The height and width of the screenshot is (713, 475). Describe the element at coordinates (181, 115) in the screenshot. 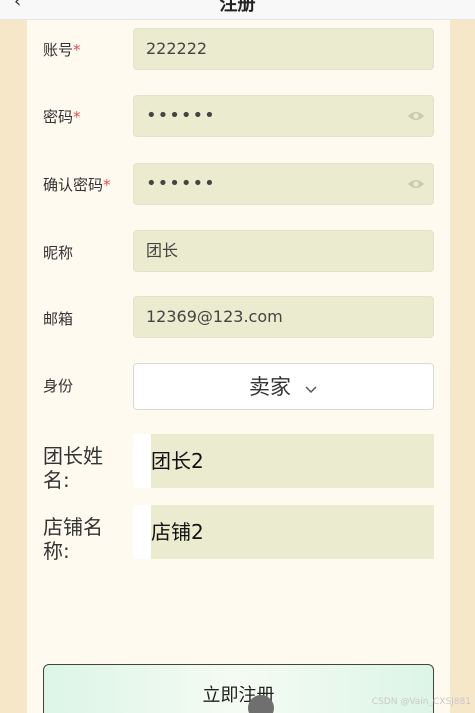

I see `password-value: ••••••` at that location.